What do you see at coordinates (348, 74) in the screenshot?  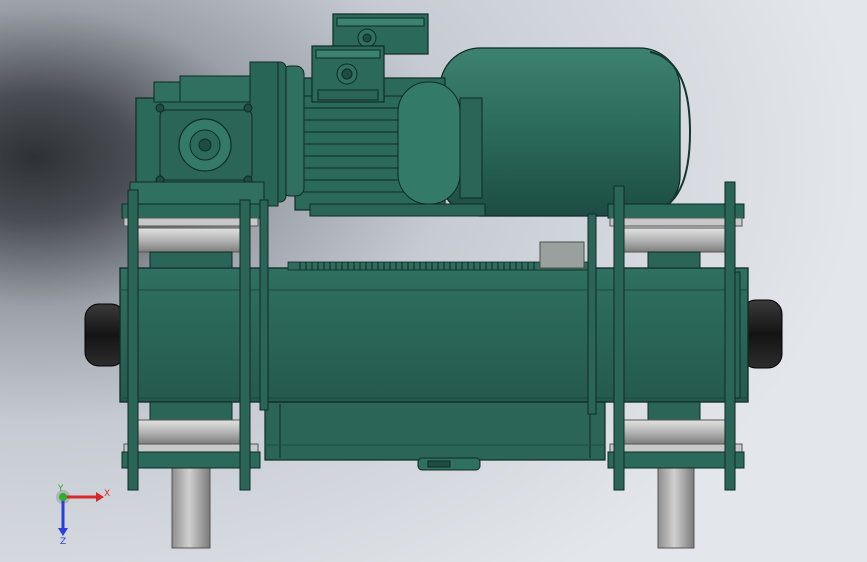 I see `terminal-box-front` at bounding box center [348, 74].